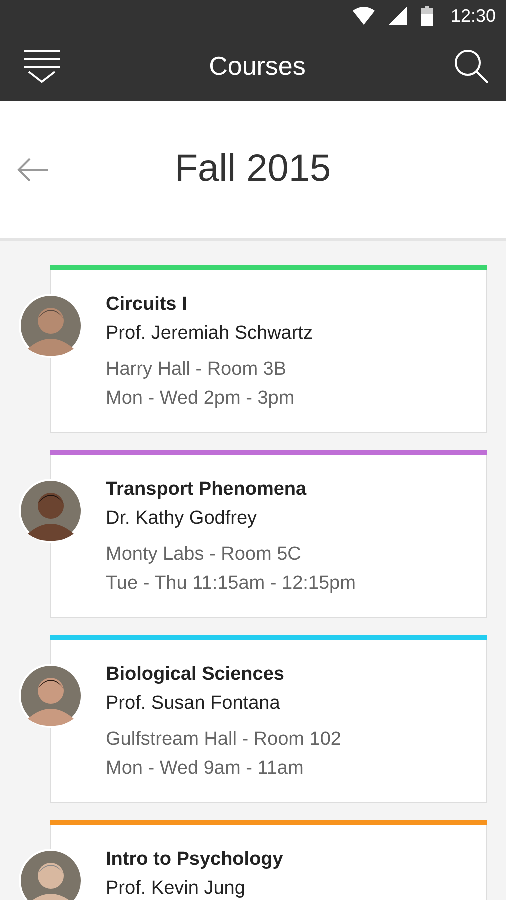 This screenshot has width=506, height=900. Describe the element at coordinates (363, 16) in the screenshot. I see `wifi-icon` at that location.